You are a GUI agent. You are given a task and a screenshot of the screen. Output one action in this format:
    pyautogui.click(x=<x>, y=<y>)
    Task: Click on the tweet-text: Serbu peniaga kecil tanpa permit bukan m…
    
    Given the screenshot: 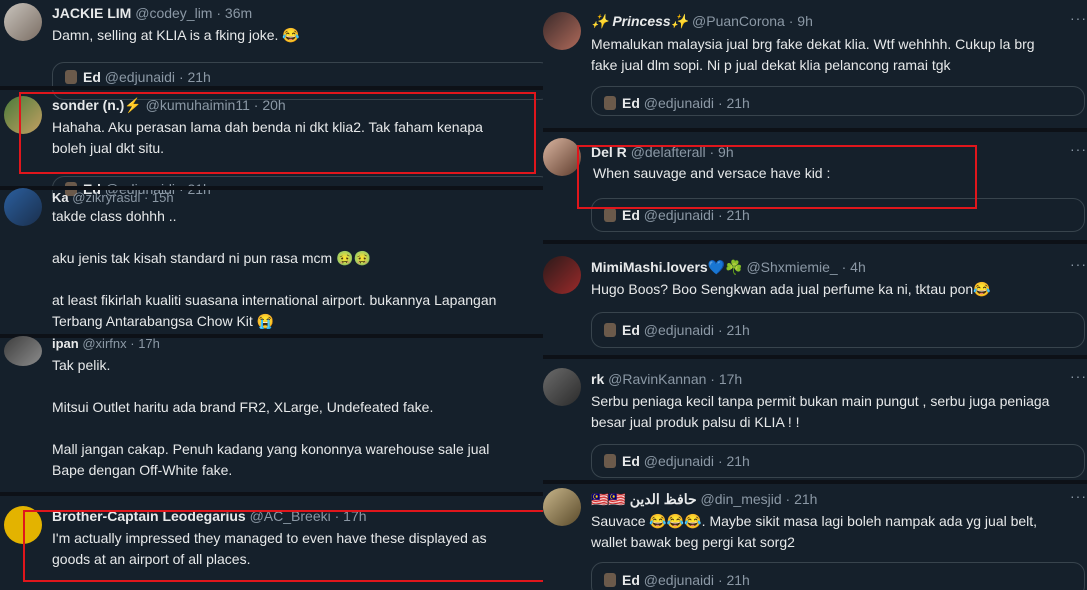 What is the action you would take?
    pyautogui.click(x=820, y=411)
    